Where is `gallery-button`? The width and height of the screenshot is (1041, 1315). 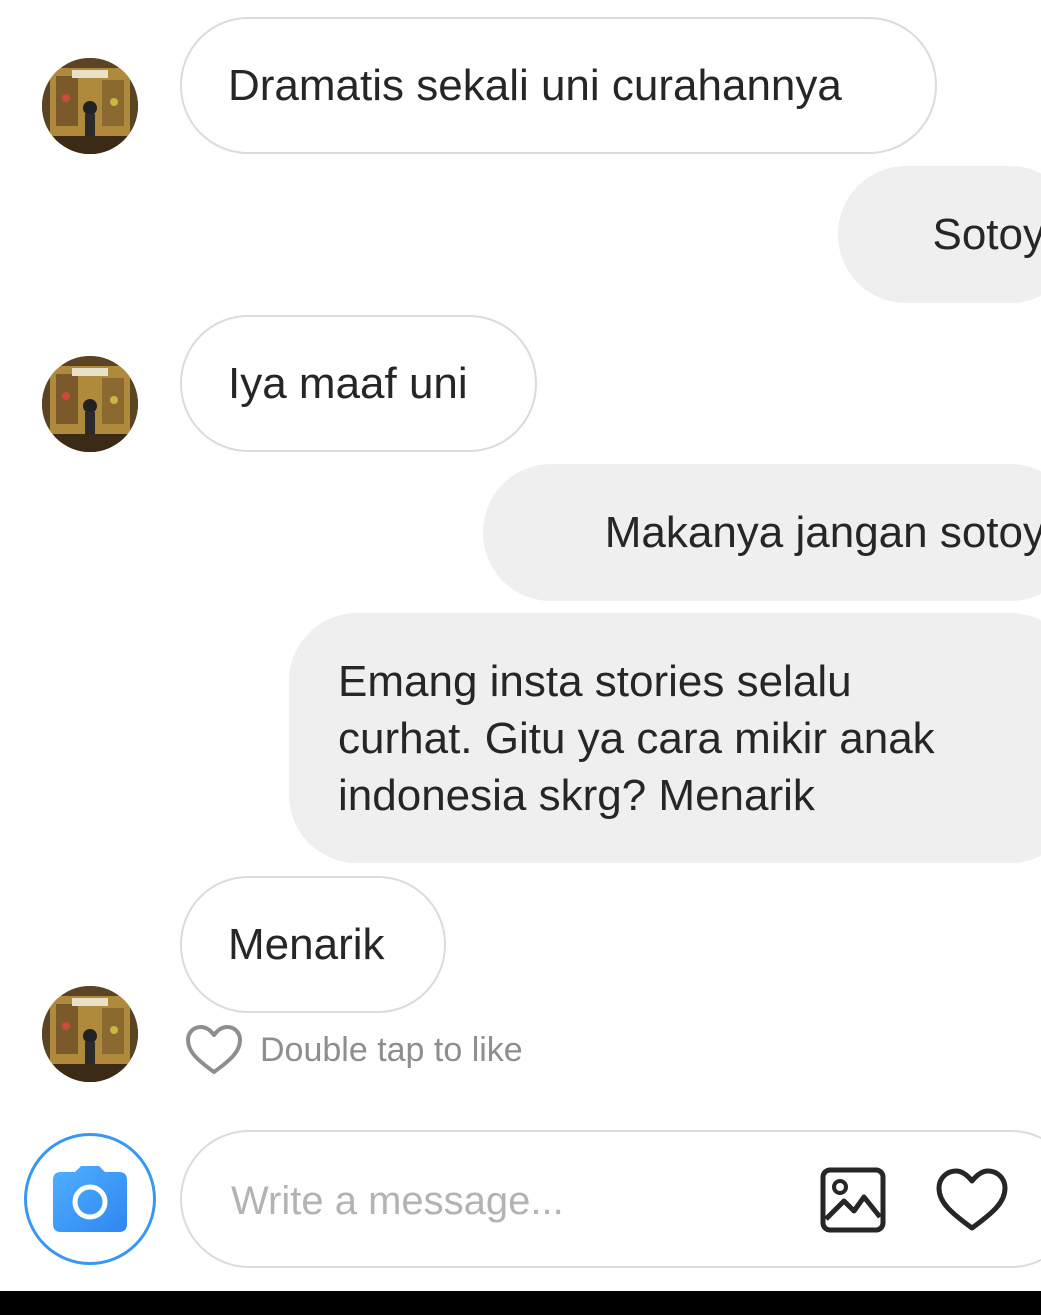 gallery-button is located at coordinates (853, 1200).